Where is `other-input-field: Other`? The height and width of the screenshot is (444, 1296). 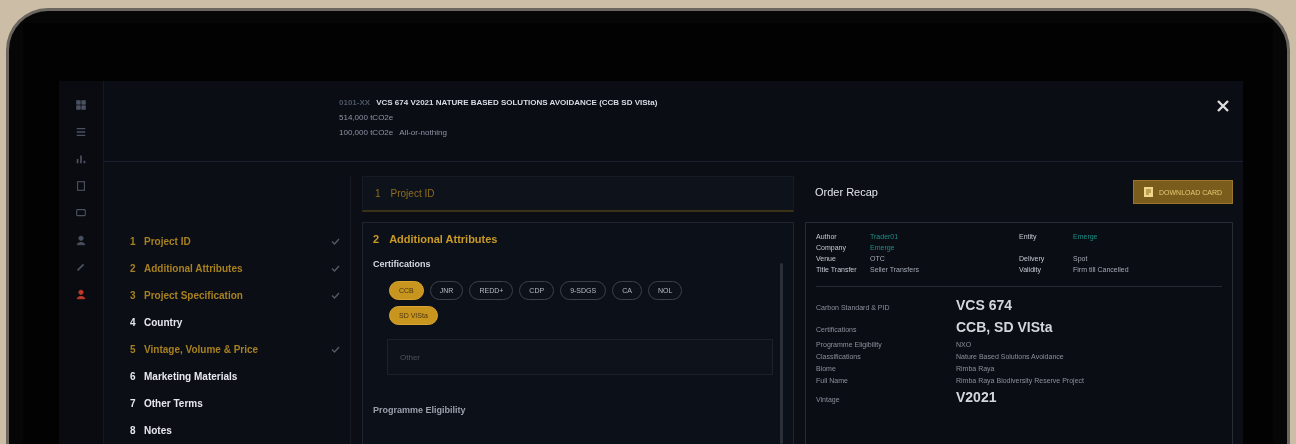 other-input-field: Other is located at coordinates (580, 357).